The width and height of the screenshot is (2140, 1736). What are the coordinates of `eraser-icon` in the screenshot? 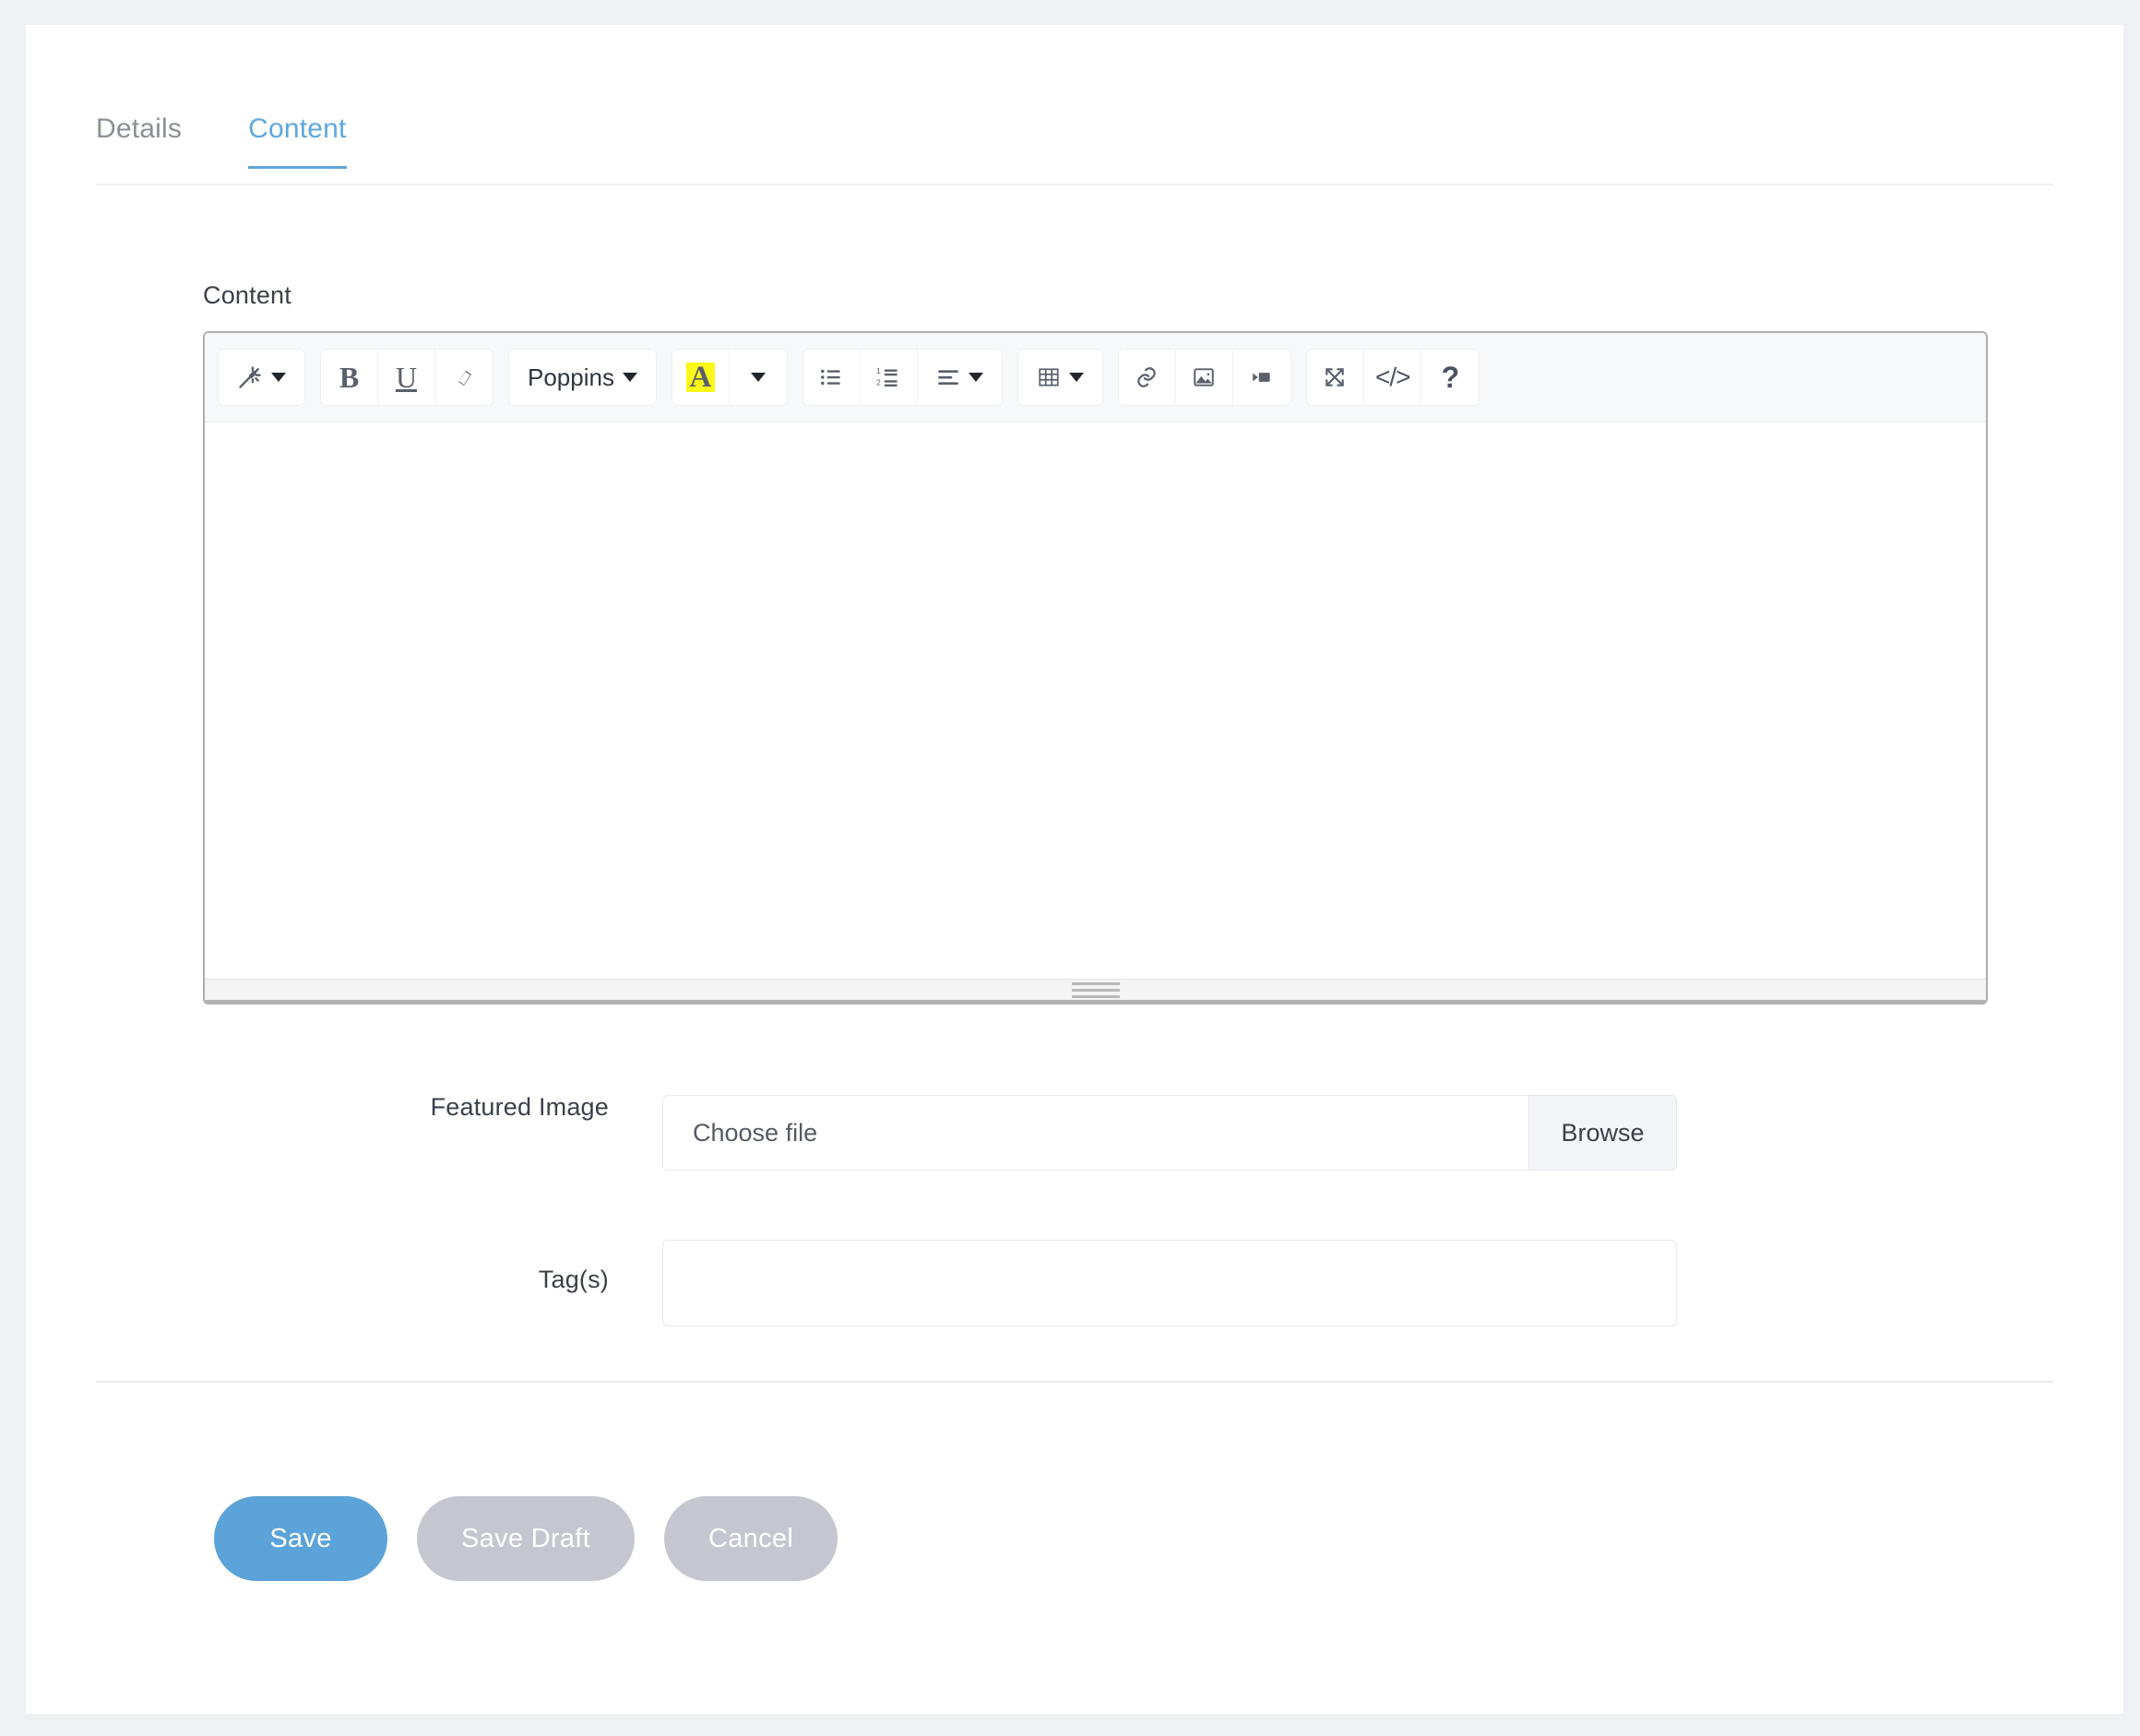 It's located at (464, 377).